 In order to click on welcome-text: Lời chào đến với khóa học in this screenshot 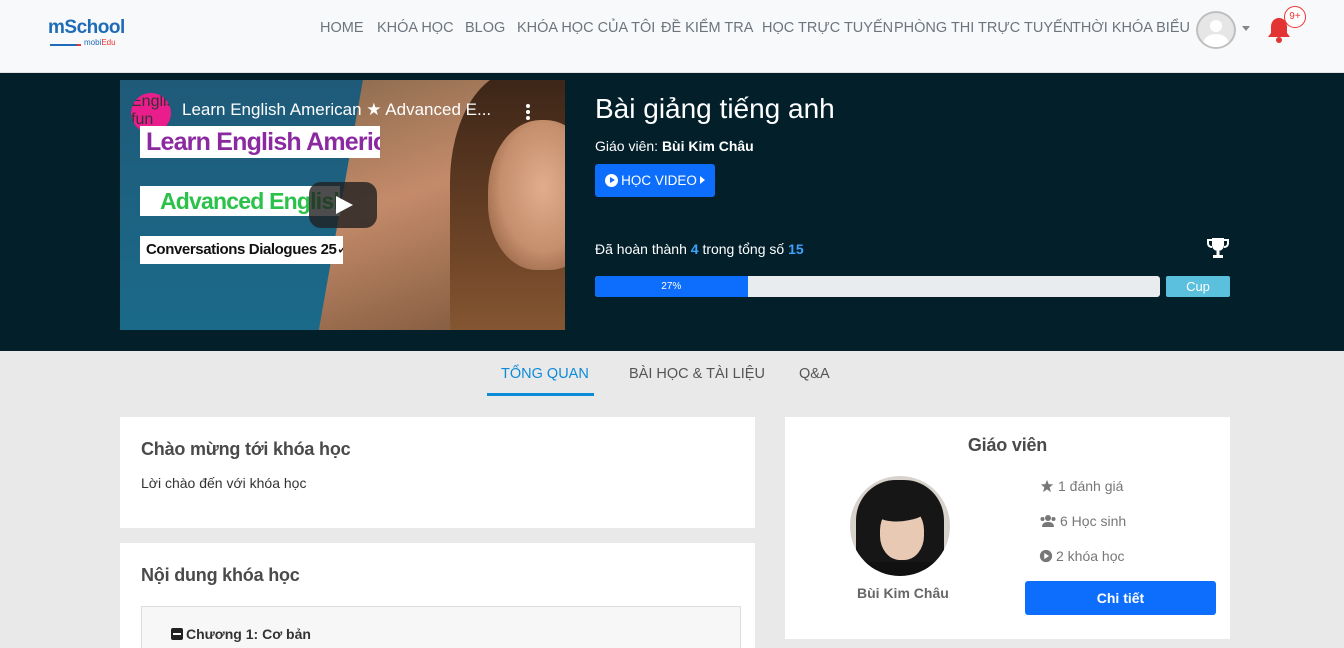, I will do `click(224, 483)`.